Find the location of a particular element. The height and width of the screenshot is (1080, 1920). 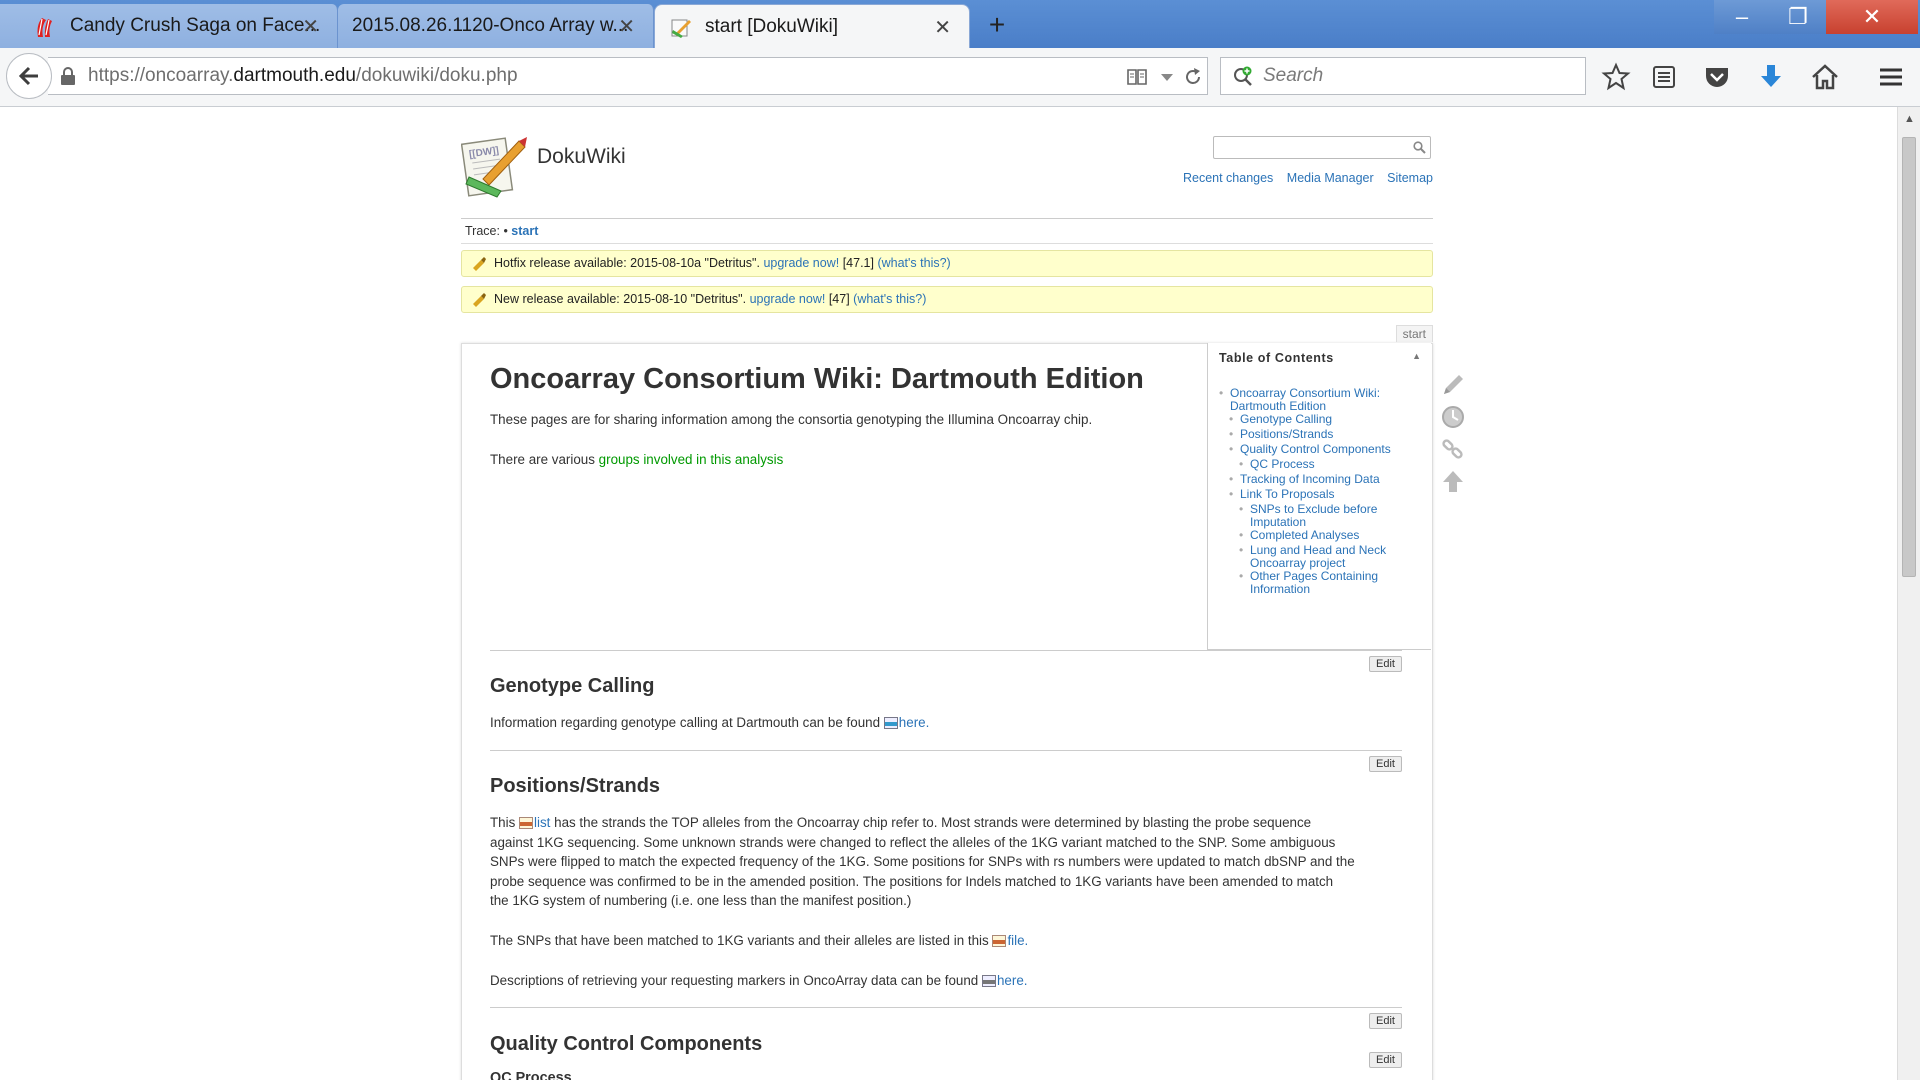

window-maximize-button: ❐ is located at coordinates (1798, 17).